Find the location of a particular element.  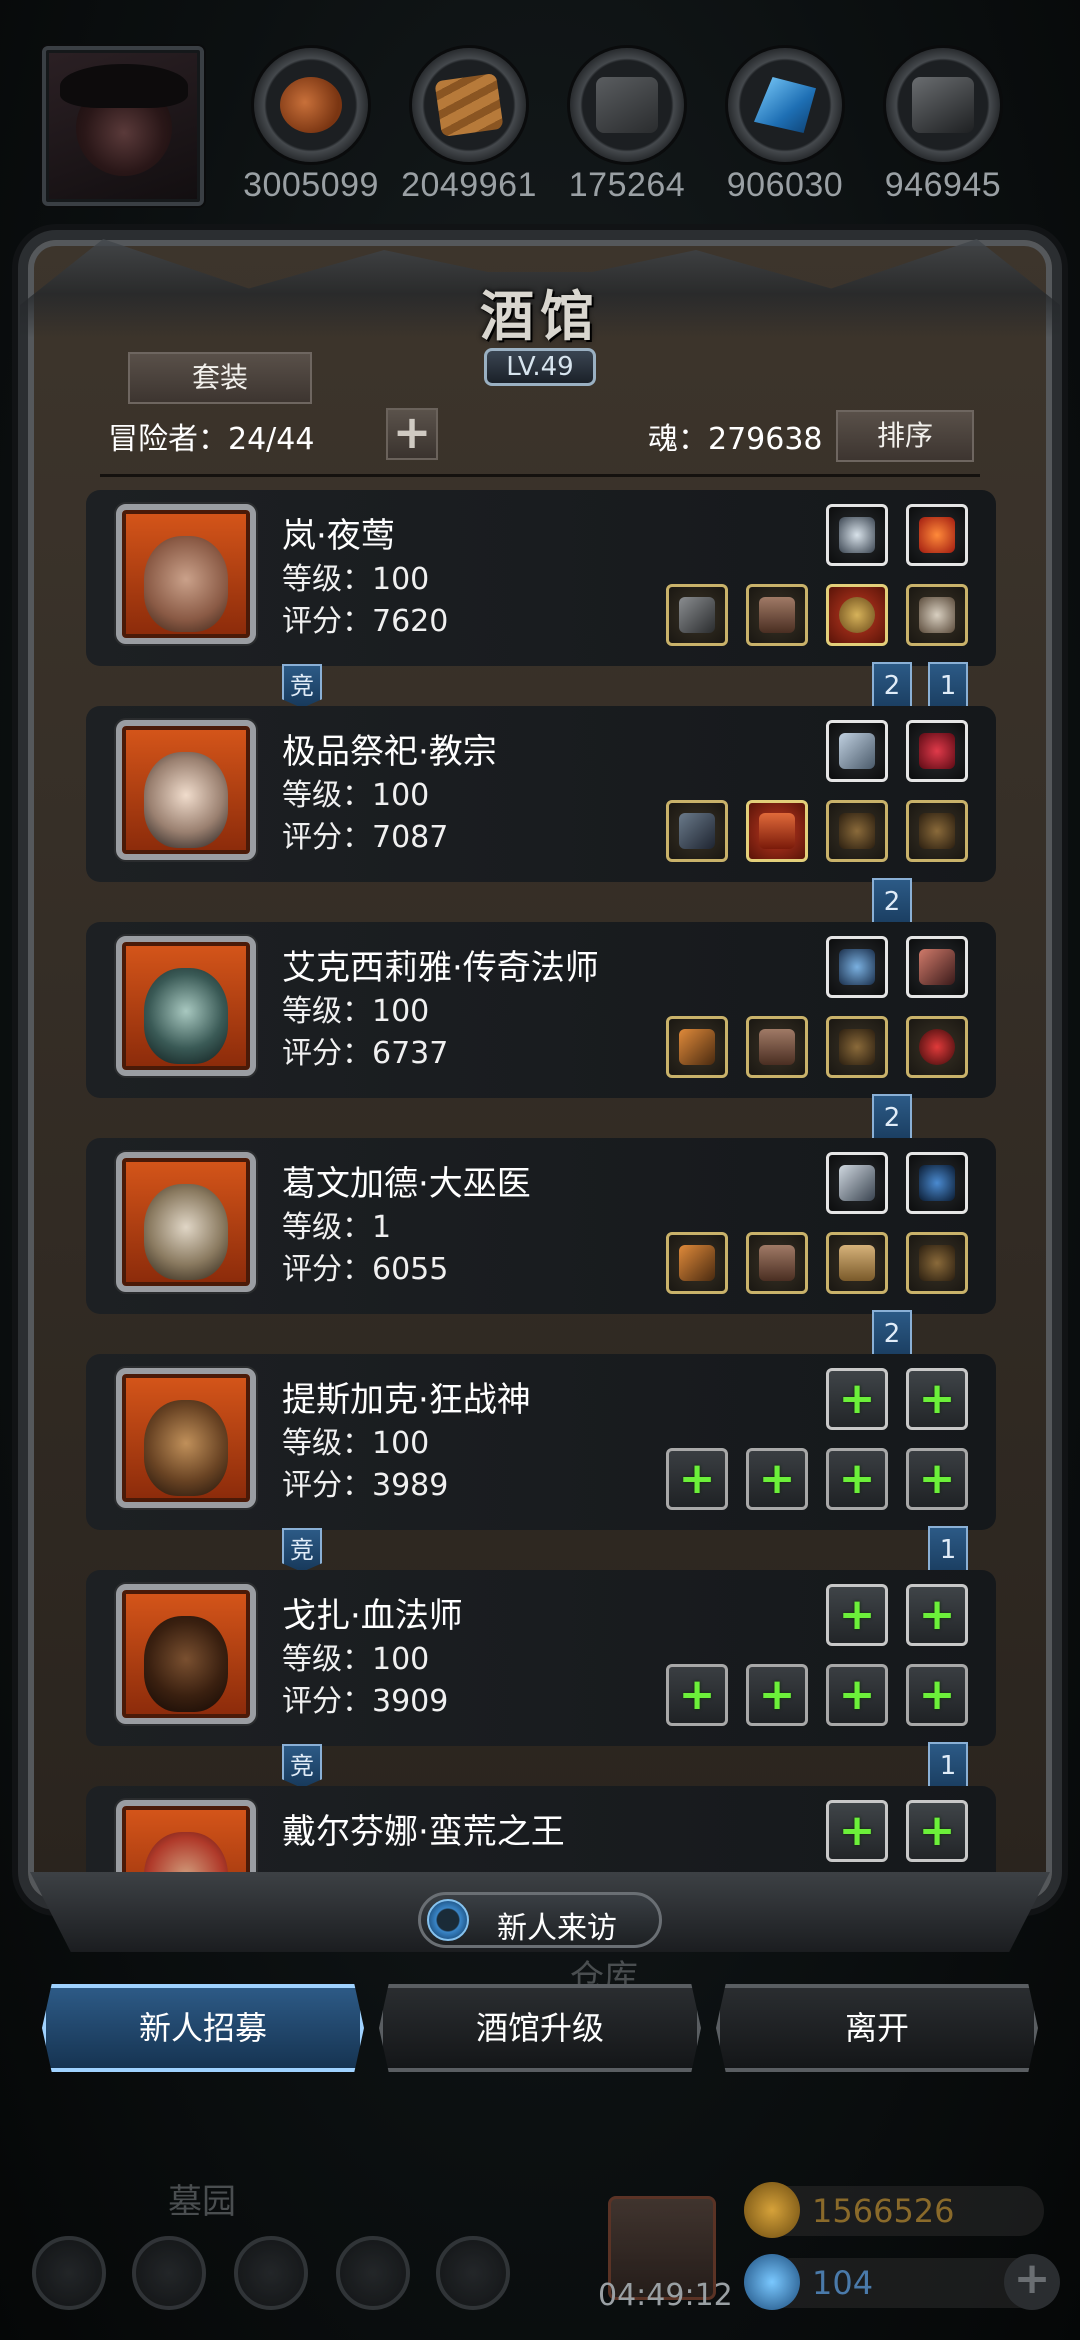

mail-icon is located at coordinates (373, 2273).